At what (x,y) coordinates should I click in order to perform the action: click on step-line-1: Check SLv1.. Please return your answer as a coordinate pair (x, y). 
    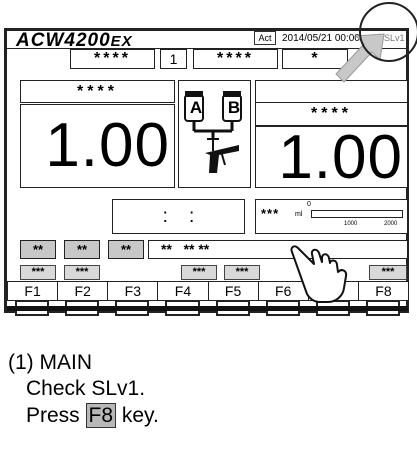
    Looking at the image, I should click on (86, 388).